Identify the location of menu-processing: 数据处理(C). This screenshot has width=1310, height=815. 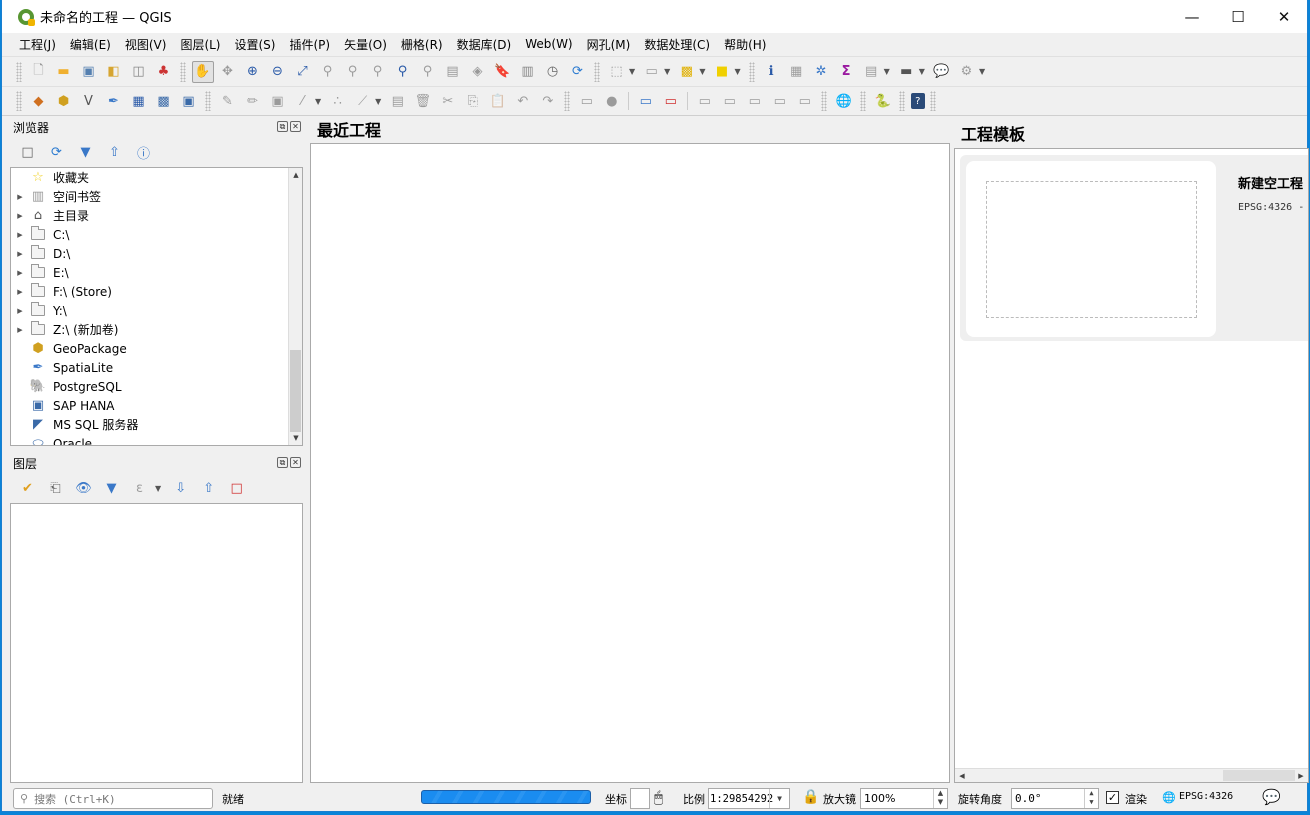
(677, 44).